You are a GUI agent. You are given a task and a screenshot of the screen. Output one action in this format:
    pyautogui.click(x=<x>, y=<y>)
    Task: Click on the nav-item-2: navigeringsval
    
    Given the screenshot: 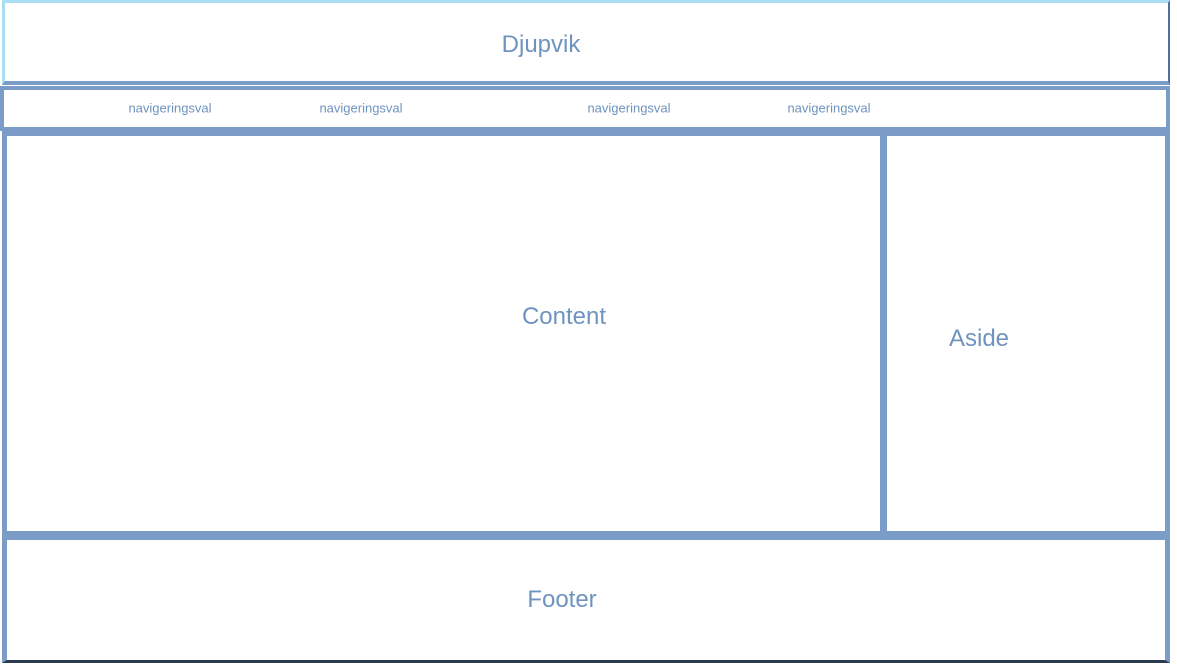 What is the action you would take?
    pyautogui.click(x=360, y=108)
    